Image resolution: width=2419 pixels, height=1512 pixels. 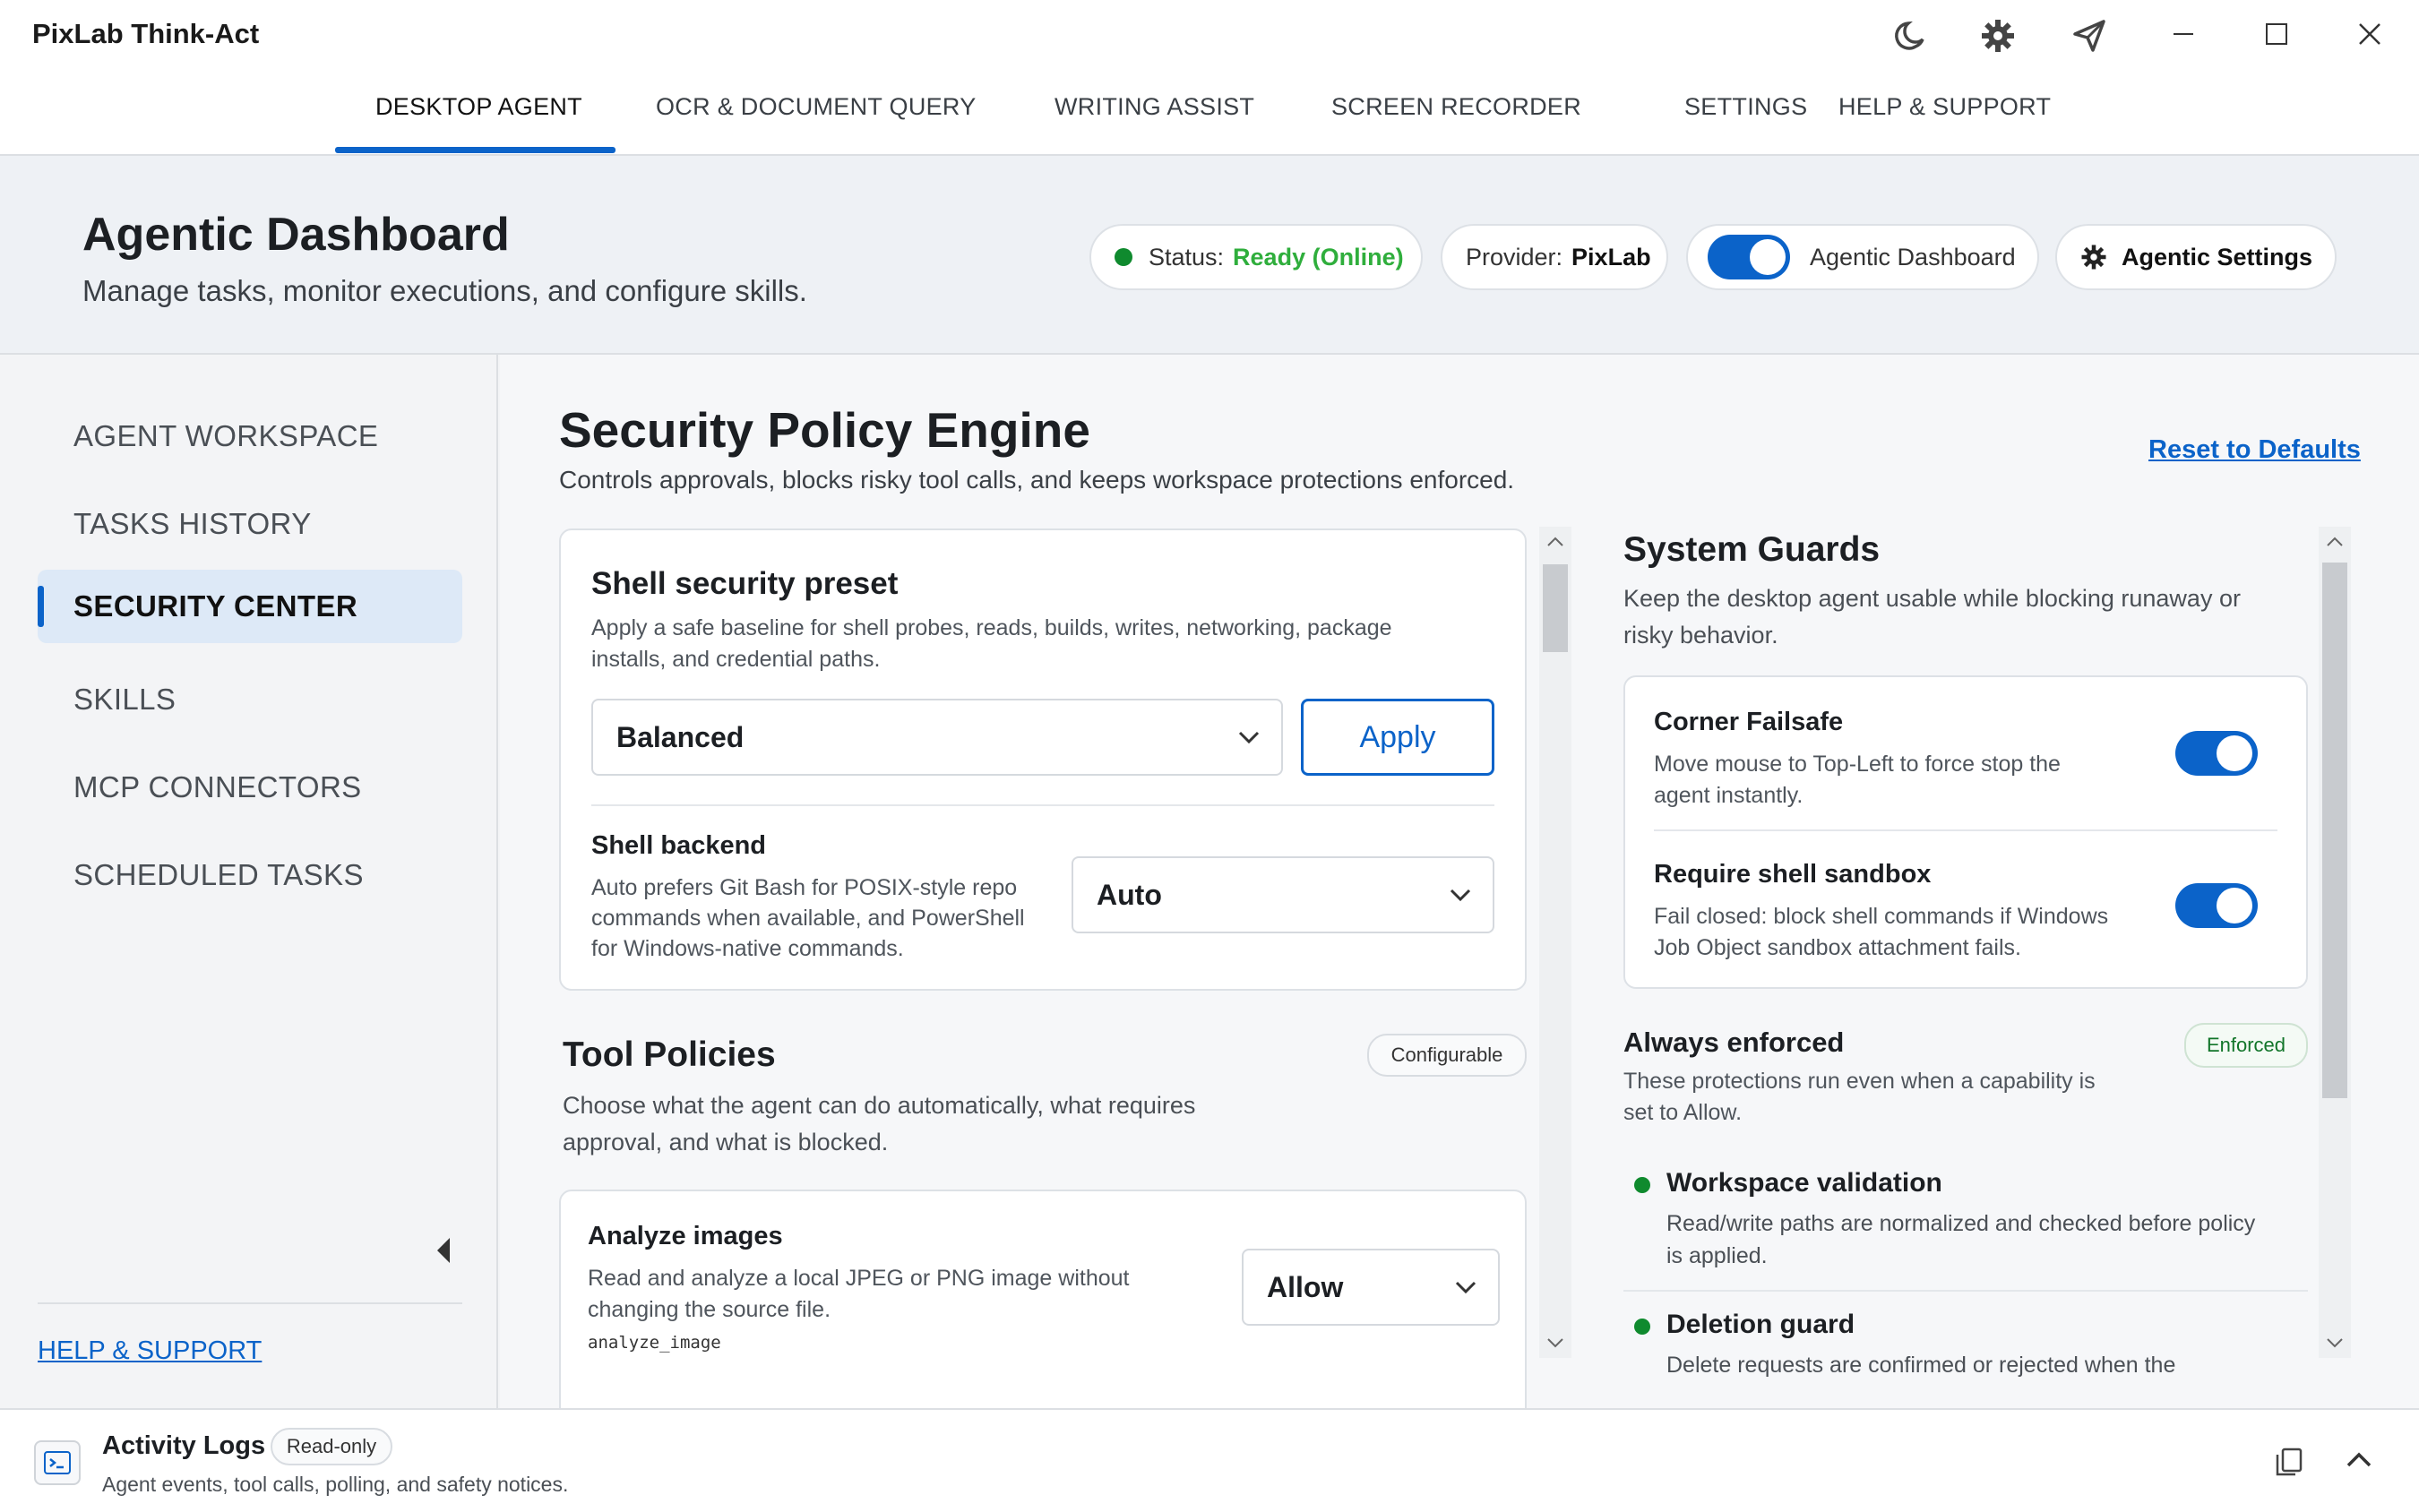 I want to click on guard-desc-corner-failsafe-line1: Move mouse to Top-Left to force stop the, so click(x=1857, y=765).